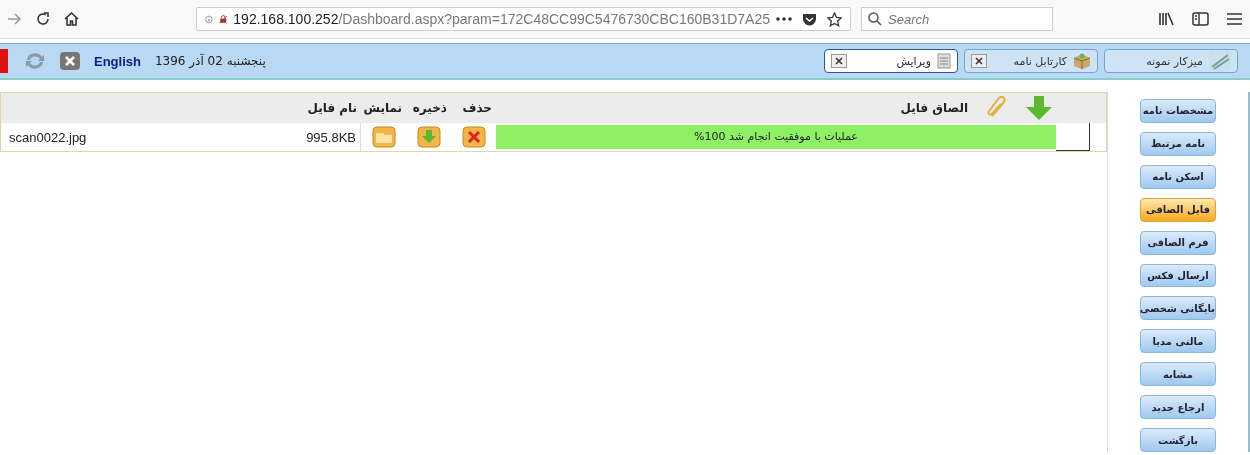  Describe the element at coordinates (286, 19) in the screenshot. I see `url-host: 192.168.100.252` at that location.